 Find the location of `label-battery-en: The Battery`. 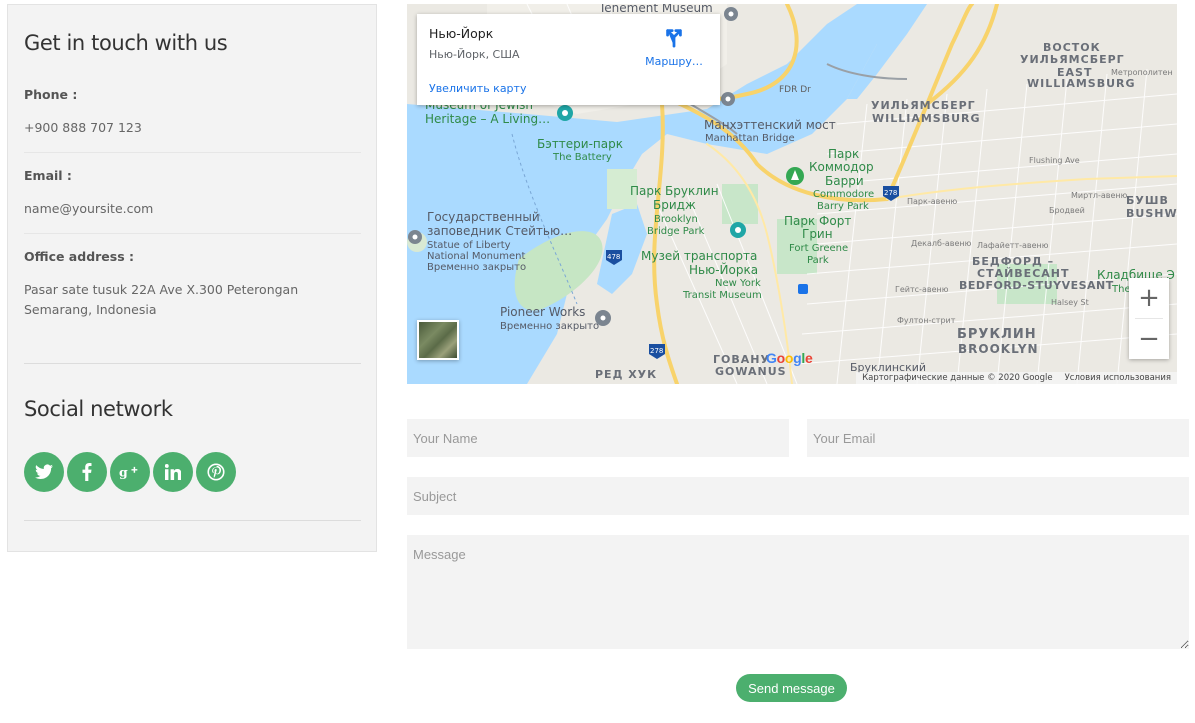

label-battery-en: The Battery is located at coordinates (582, 157).